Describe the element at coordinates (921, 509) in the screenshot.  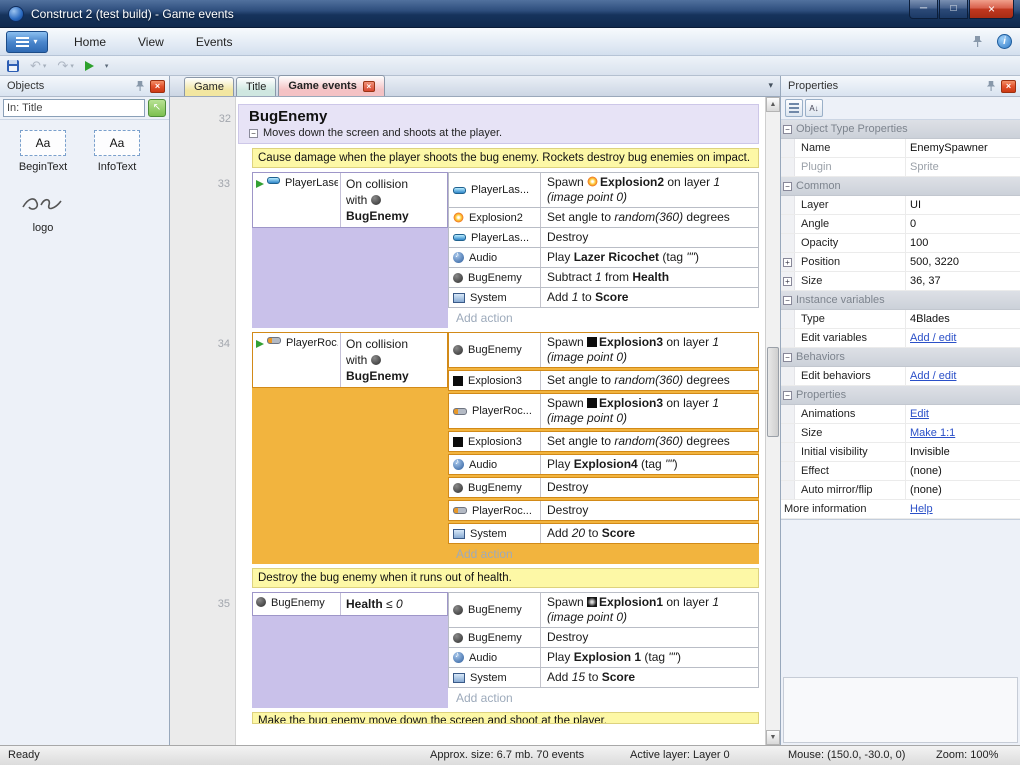
I see `help-link: Help` at that location.